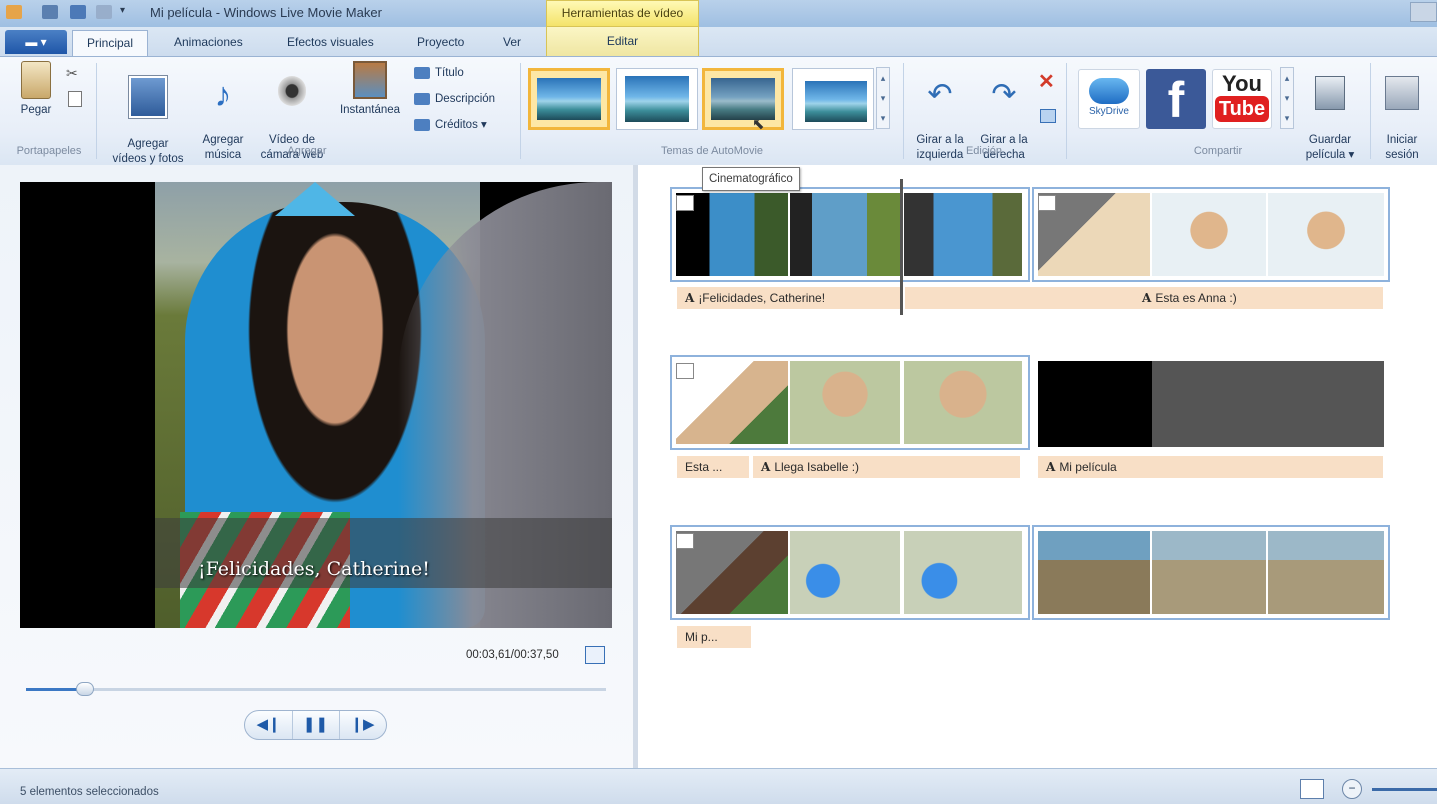  I want to click on save-movie-icon, so click(1330, 93).